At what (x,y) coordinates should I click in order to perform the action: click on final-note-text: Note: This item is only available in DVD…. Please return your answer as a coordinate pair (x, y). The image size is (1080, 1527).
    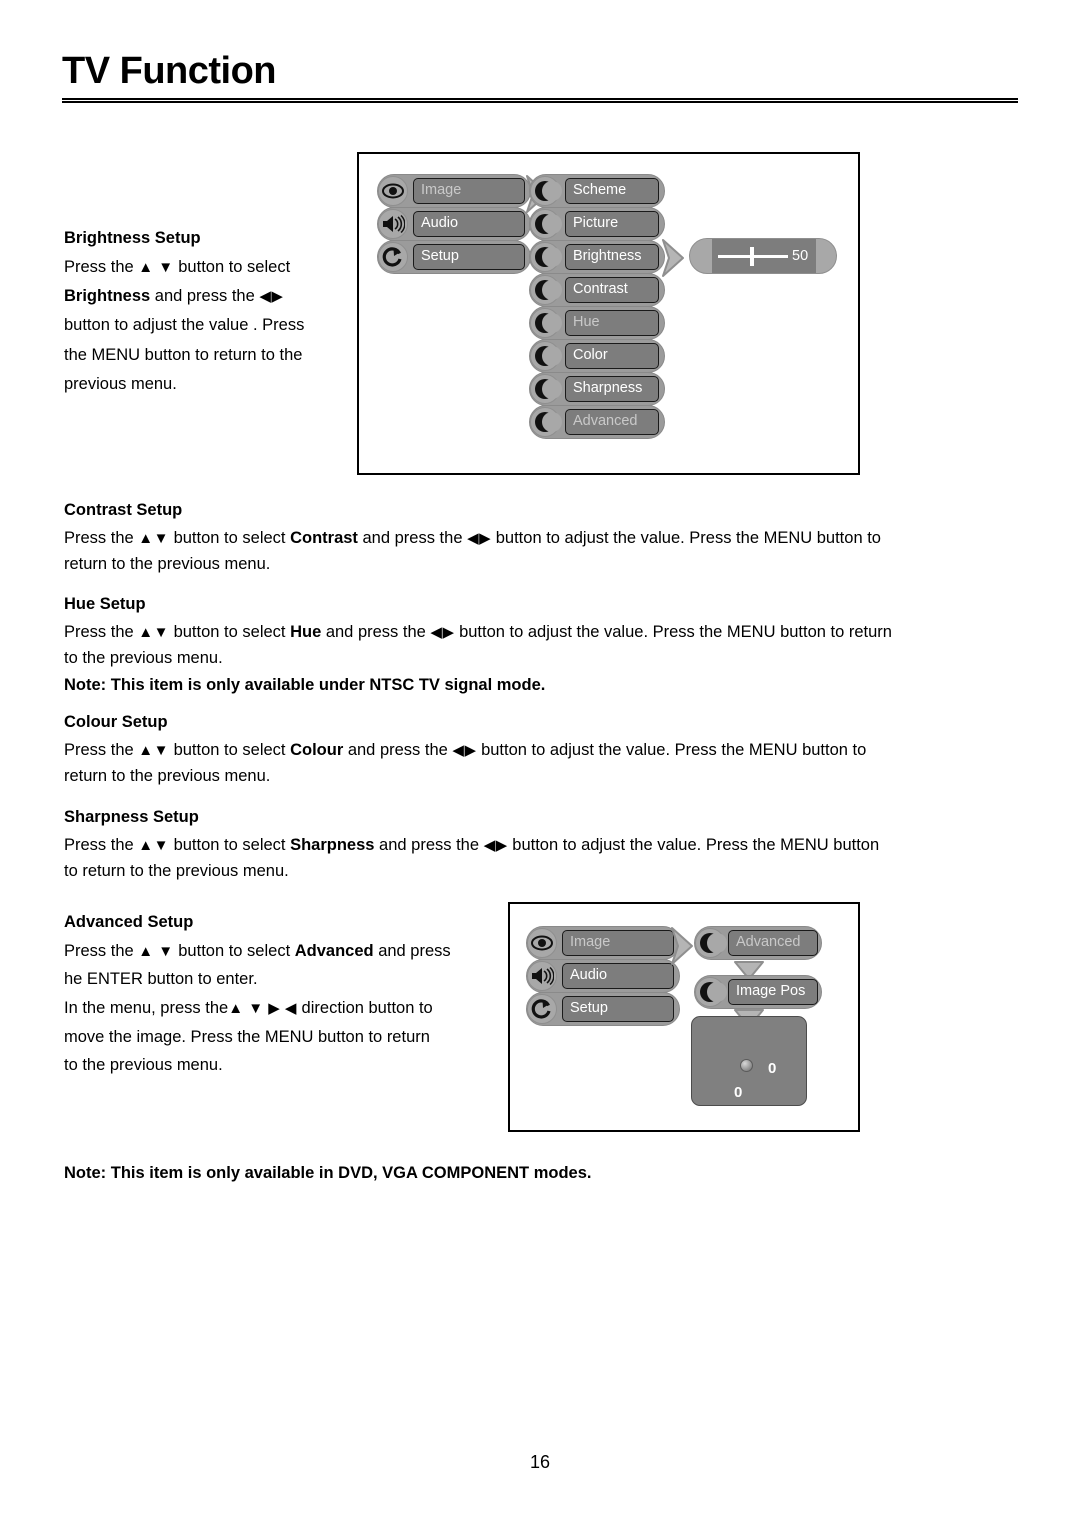
    Looking at the image, I should click on (328, 1173).